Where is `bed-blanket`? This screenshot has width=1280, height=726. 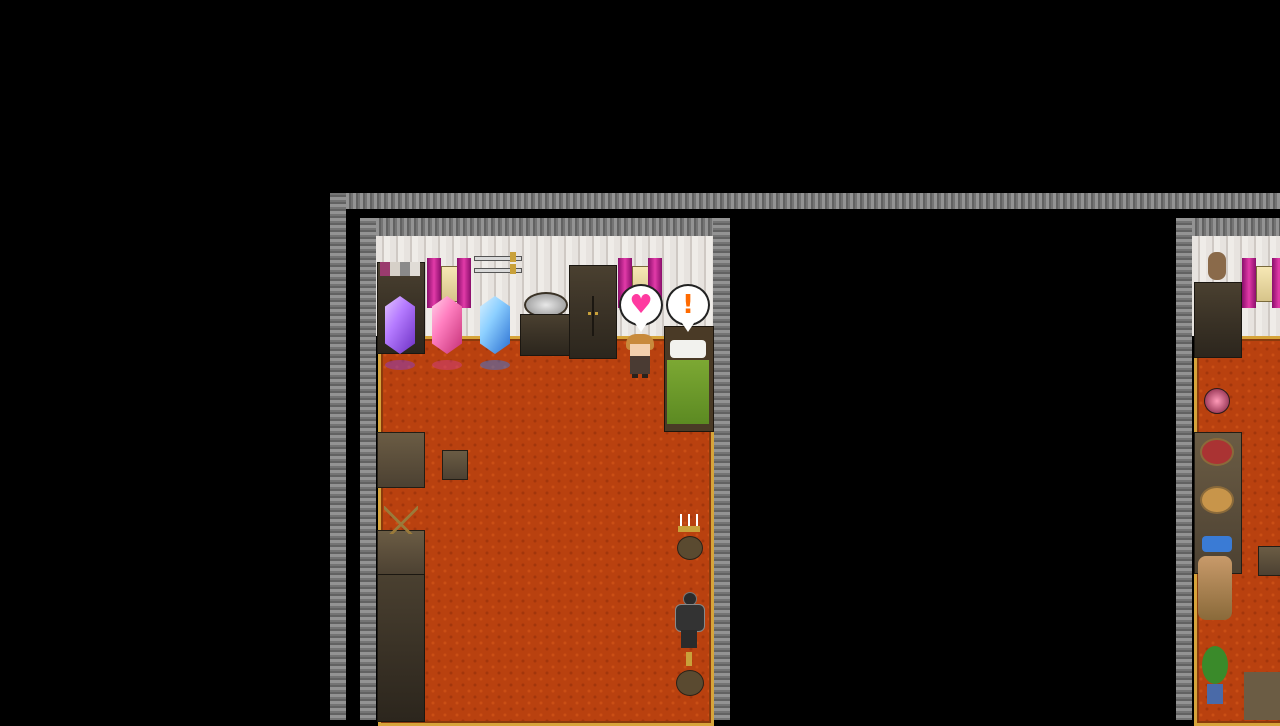
bed-blanket is located at coordinates (688, 392).